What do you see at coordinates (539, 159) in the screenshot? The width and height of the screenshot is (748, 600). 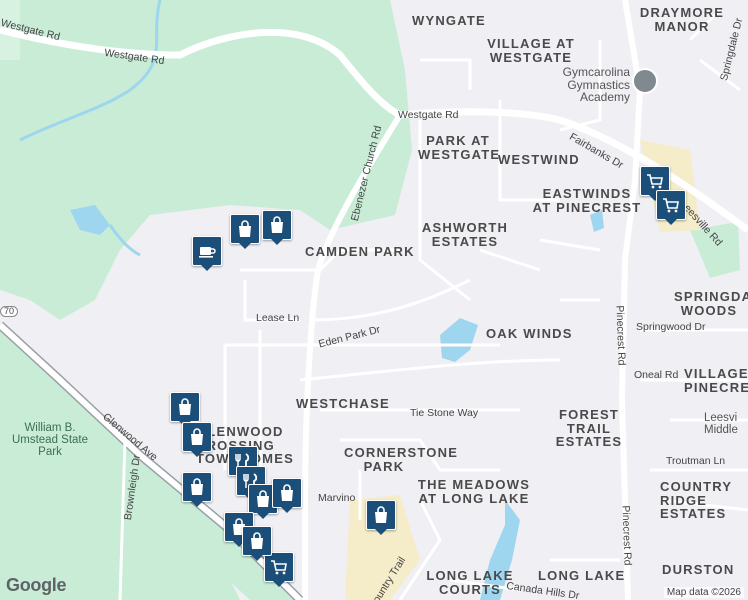 I see `area-label-westwind: WESTWIND` at bounding box center [539, 159].